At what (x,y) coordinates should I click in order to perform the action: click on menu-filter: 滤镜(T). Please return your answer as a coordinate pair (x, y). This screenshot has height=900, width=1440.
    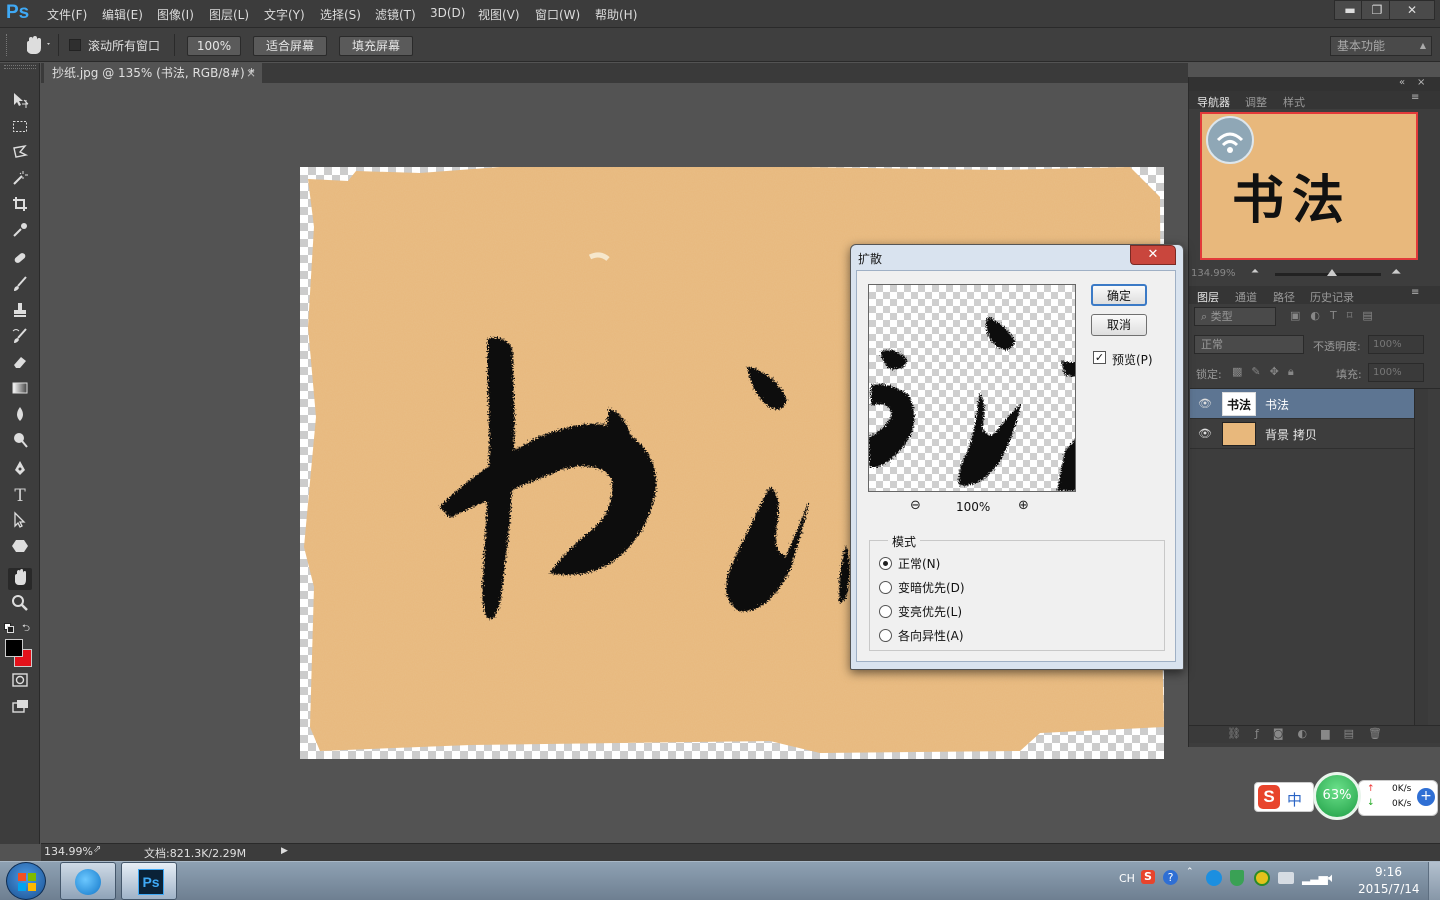
    Looking at the image, I should click on (395, 14).